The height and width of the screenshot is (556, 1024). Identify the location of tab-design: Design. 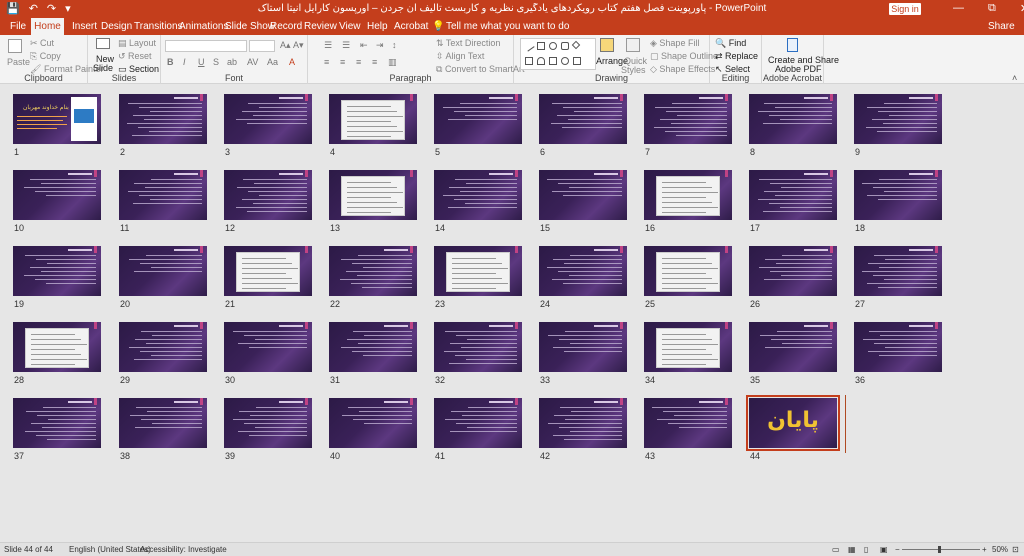
(116, 26).